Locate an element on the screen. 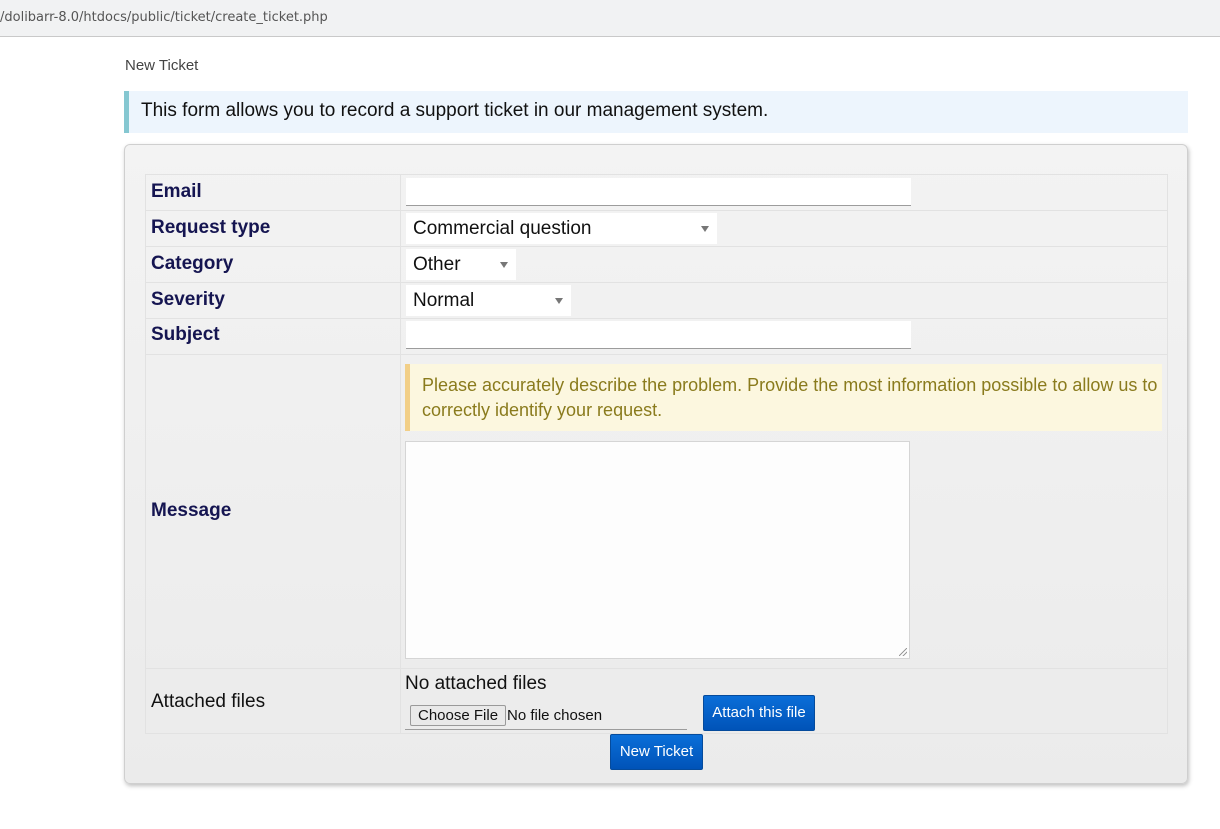 This screenshot has height=829, width=1220. subject-row: Subject is located at coordinates (656, 336).